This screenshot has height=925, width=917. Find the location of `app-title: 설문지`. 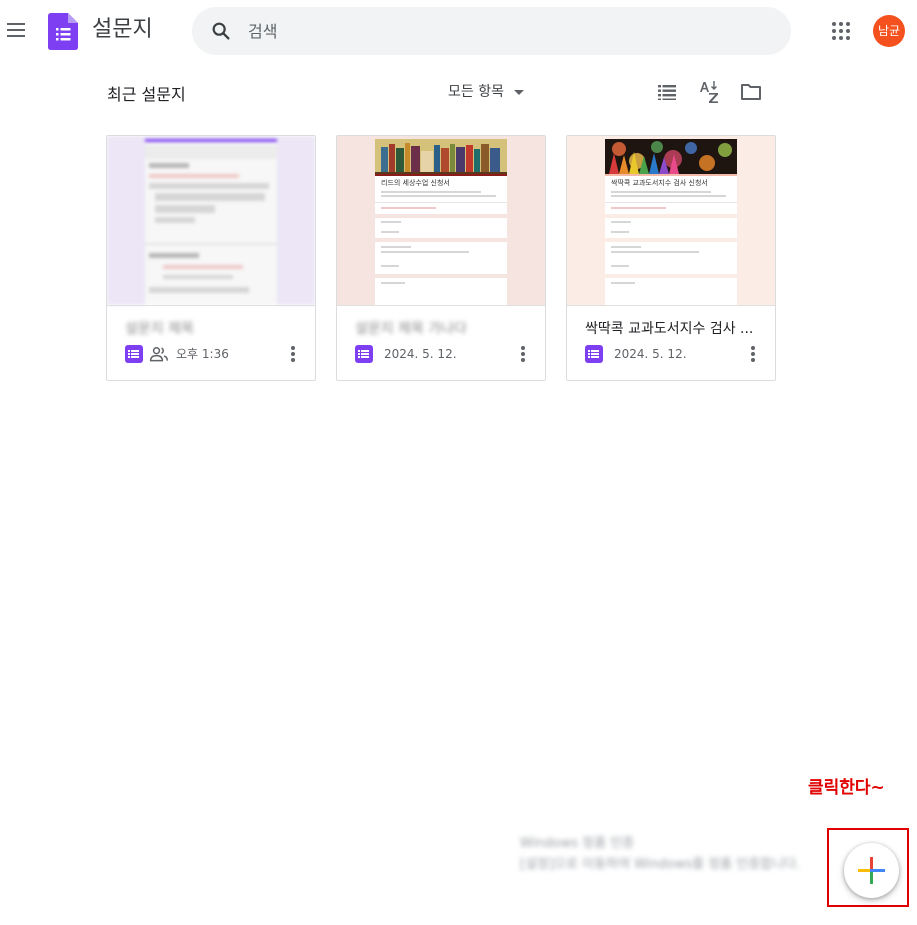

app-title: 설문지 is located at coordinates (122, 30).